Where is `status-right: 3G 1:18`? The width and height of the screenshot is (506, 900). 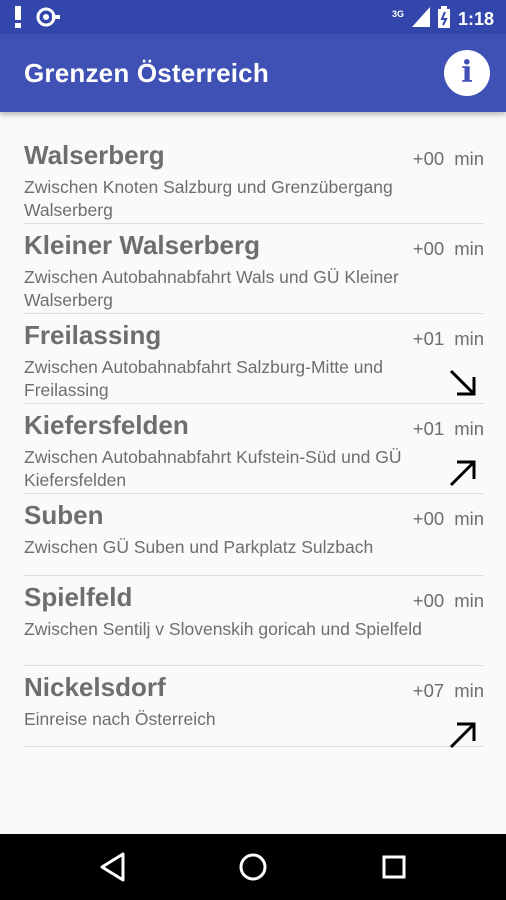
status-right: 3G 1:18 is located at coordinates (443, 19).